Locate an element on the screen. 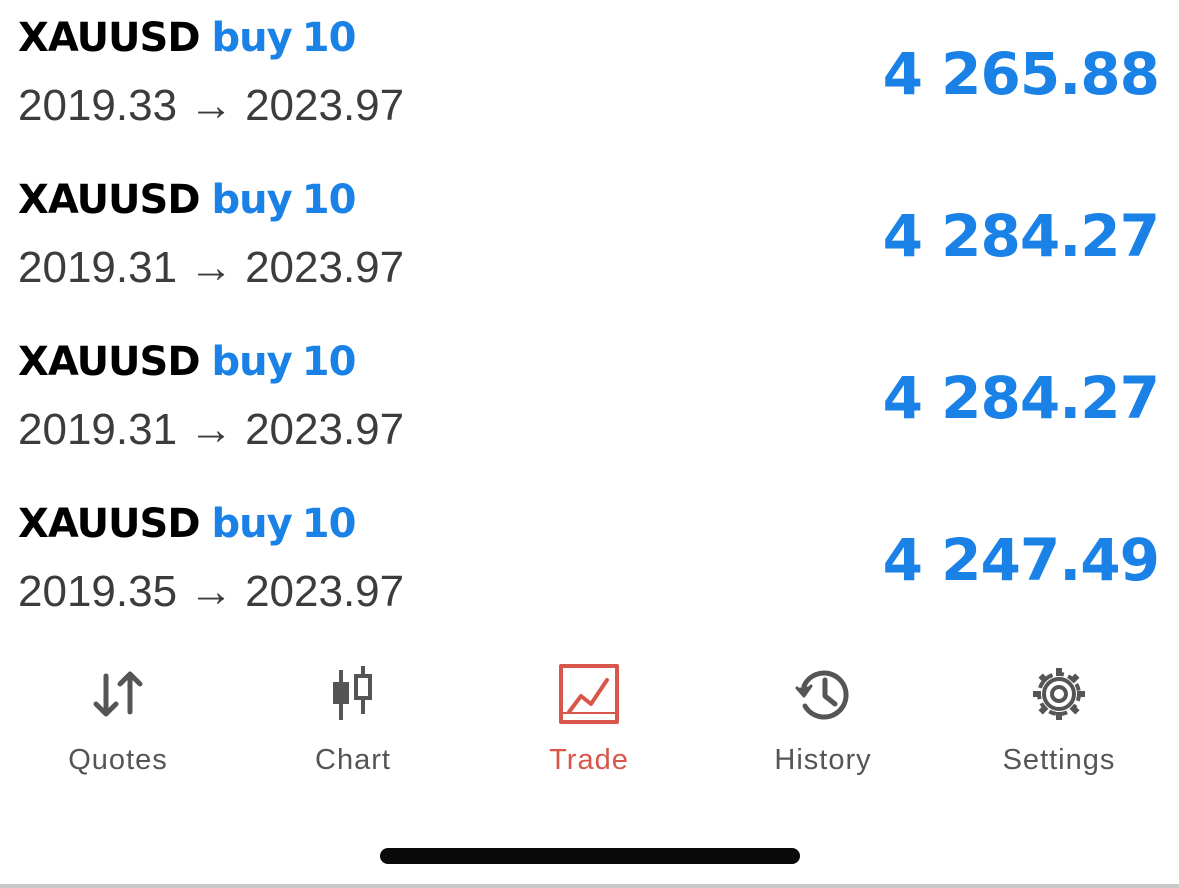 Image resolution: width=1179 pixels, height=888 pixels. tab-chart-label: Chart is located at coordinates (353, 760).